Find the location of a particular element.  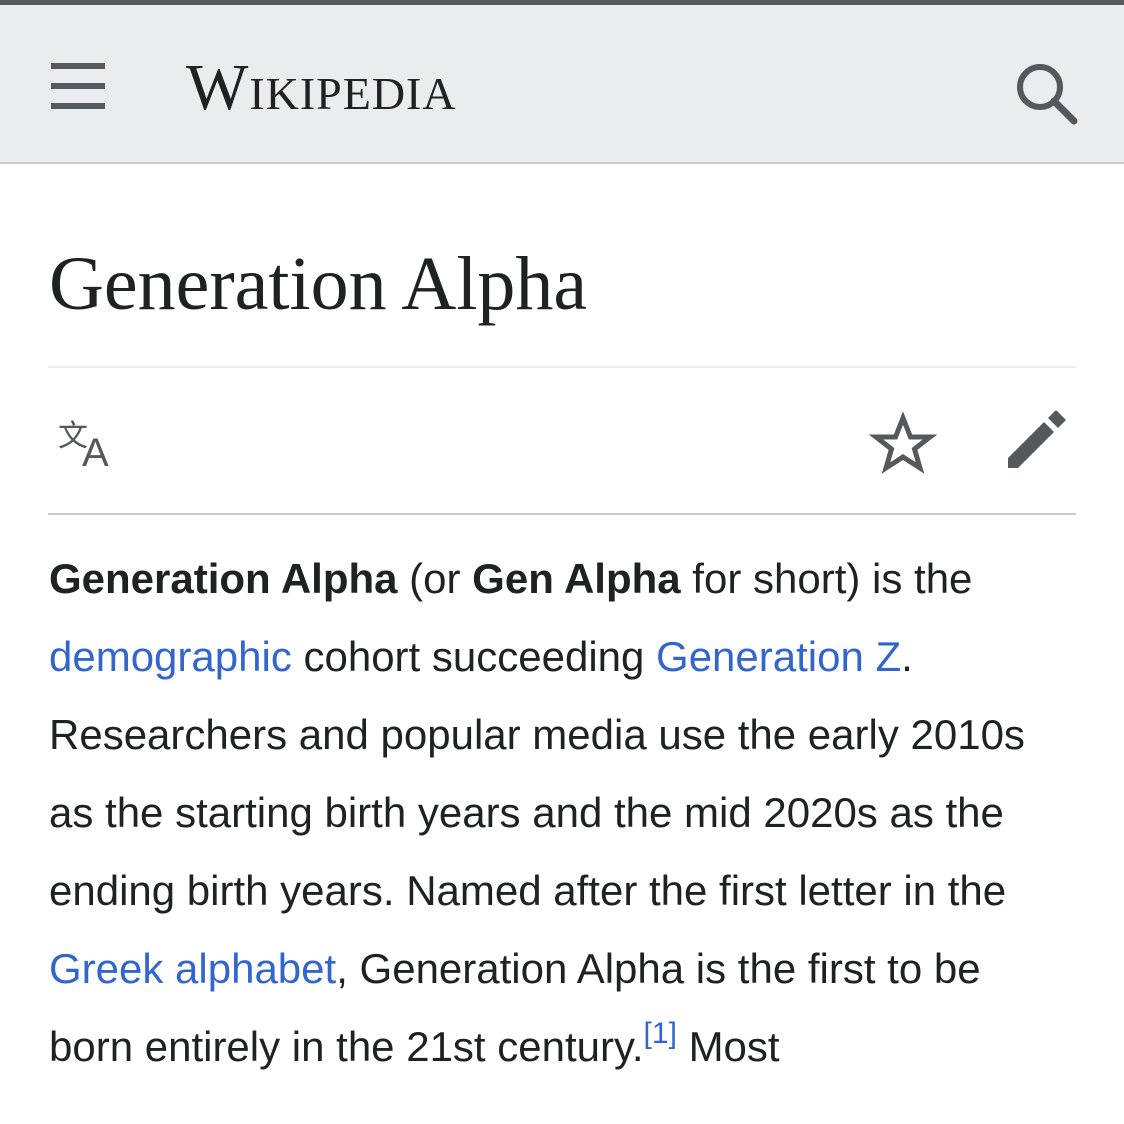

wikipedia-wordmark: Wikipedia is located at coordinates (321, 88).